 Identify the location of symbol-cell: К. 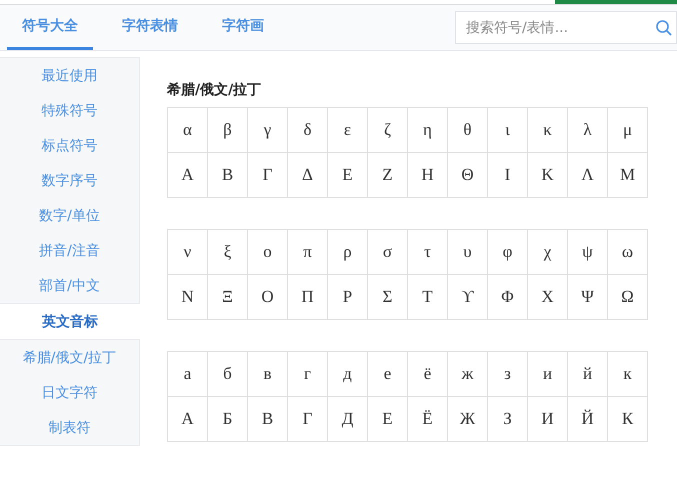
(628, 419).